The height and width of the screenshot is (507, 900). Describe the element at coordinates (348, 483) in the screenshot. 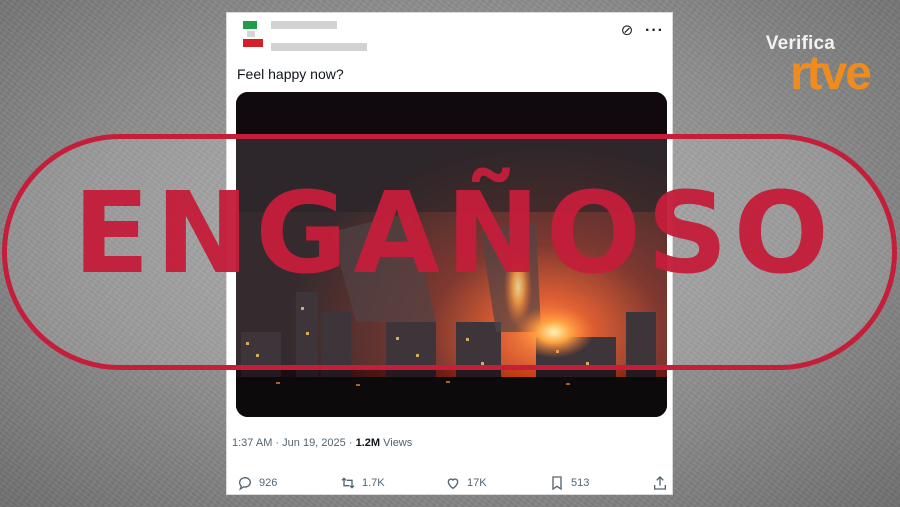

I see `repost-icon` at that location.